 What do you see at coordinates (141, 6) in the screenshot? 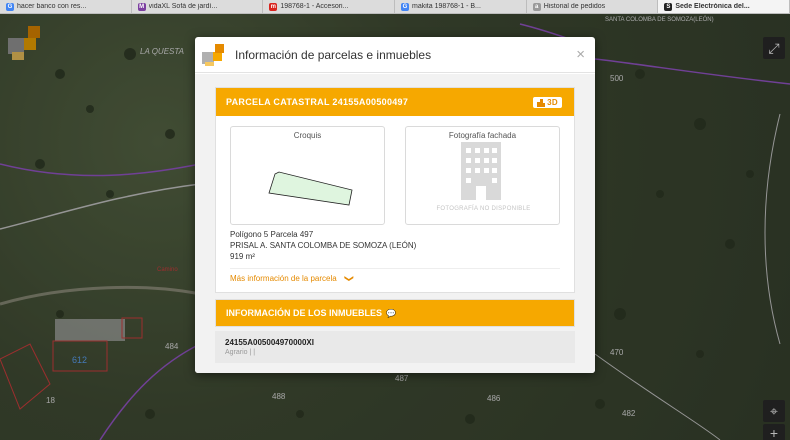
I see `tab-favicon-icon: M` at bounding box center [141, 6].